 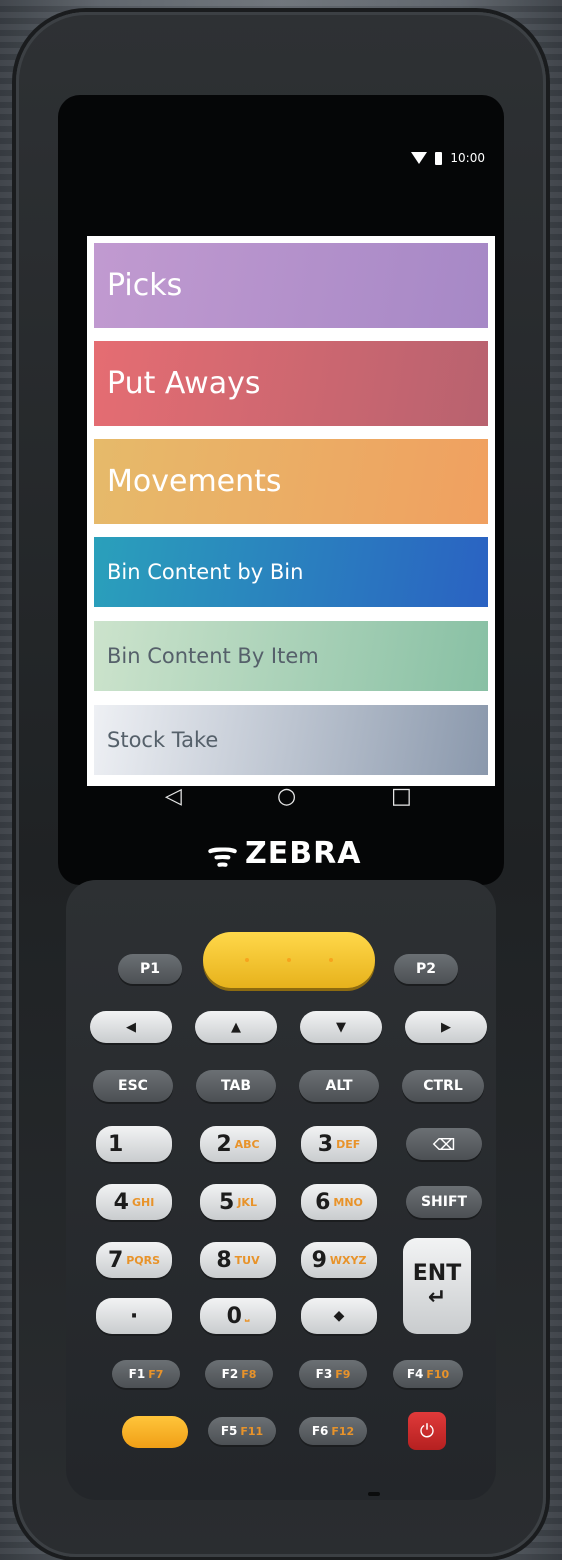 What do you see at coordinates (223, 855) in the screenshot?
I see `zebra-logo-icon: ᯤ` at bounding box center [223, 855].